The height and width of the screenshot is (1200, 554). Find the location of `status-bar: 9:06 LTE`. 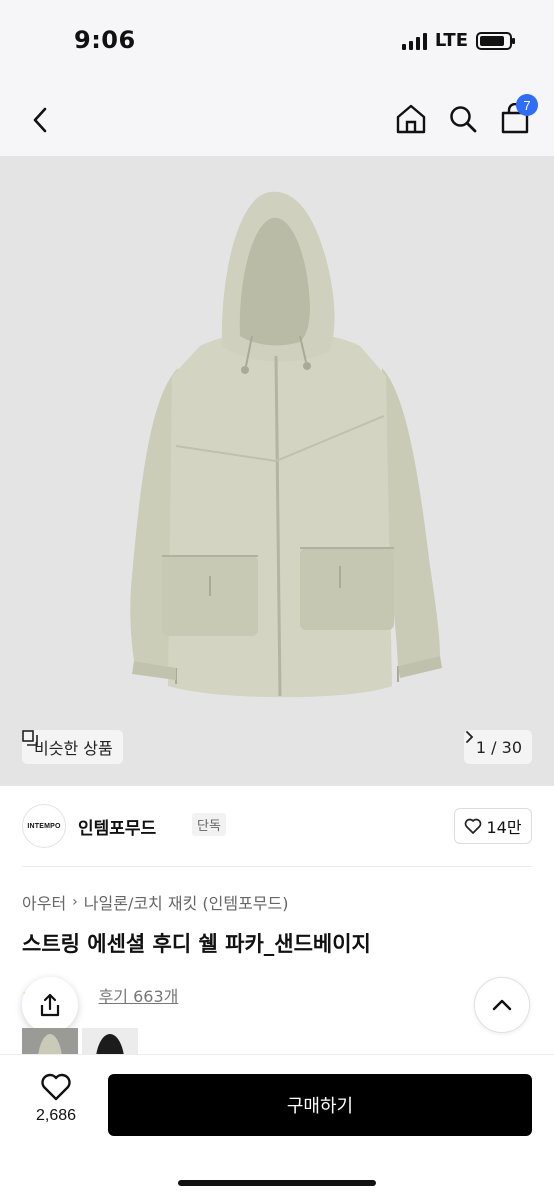

status-bar: 9:06 LTE is located at coordinates (277, 42).